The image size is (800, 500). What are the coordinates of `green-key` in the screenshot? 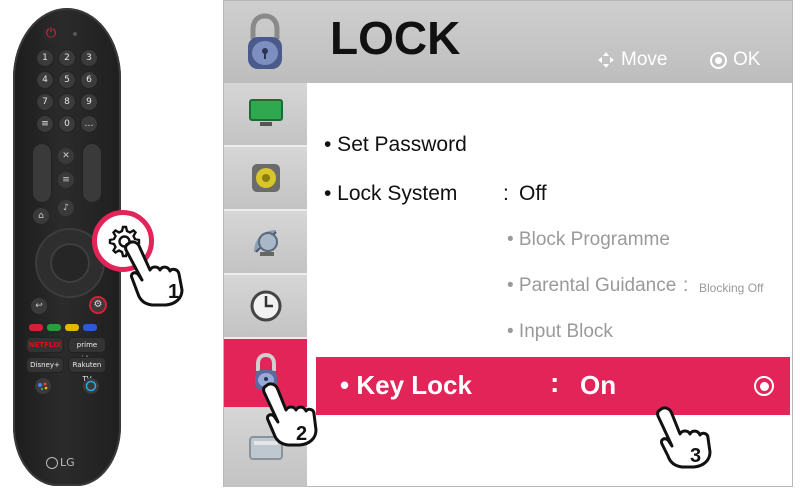 It's located at (54, 327).